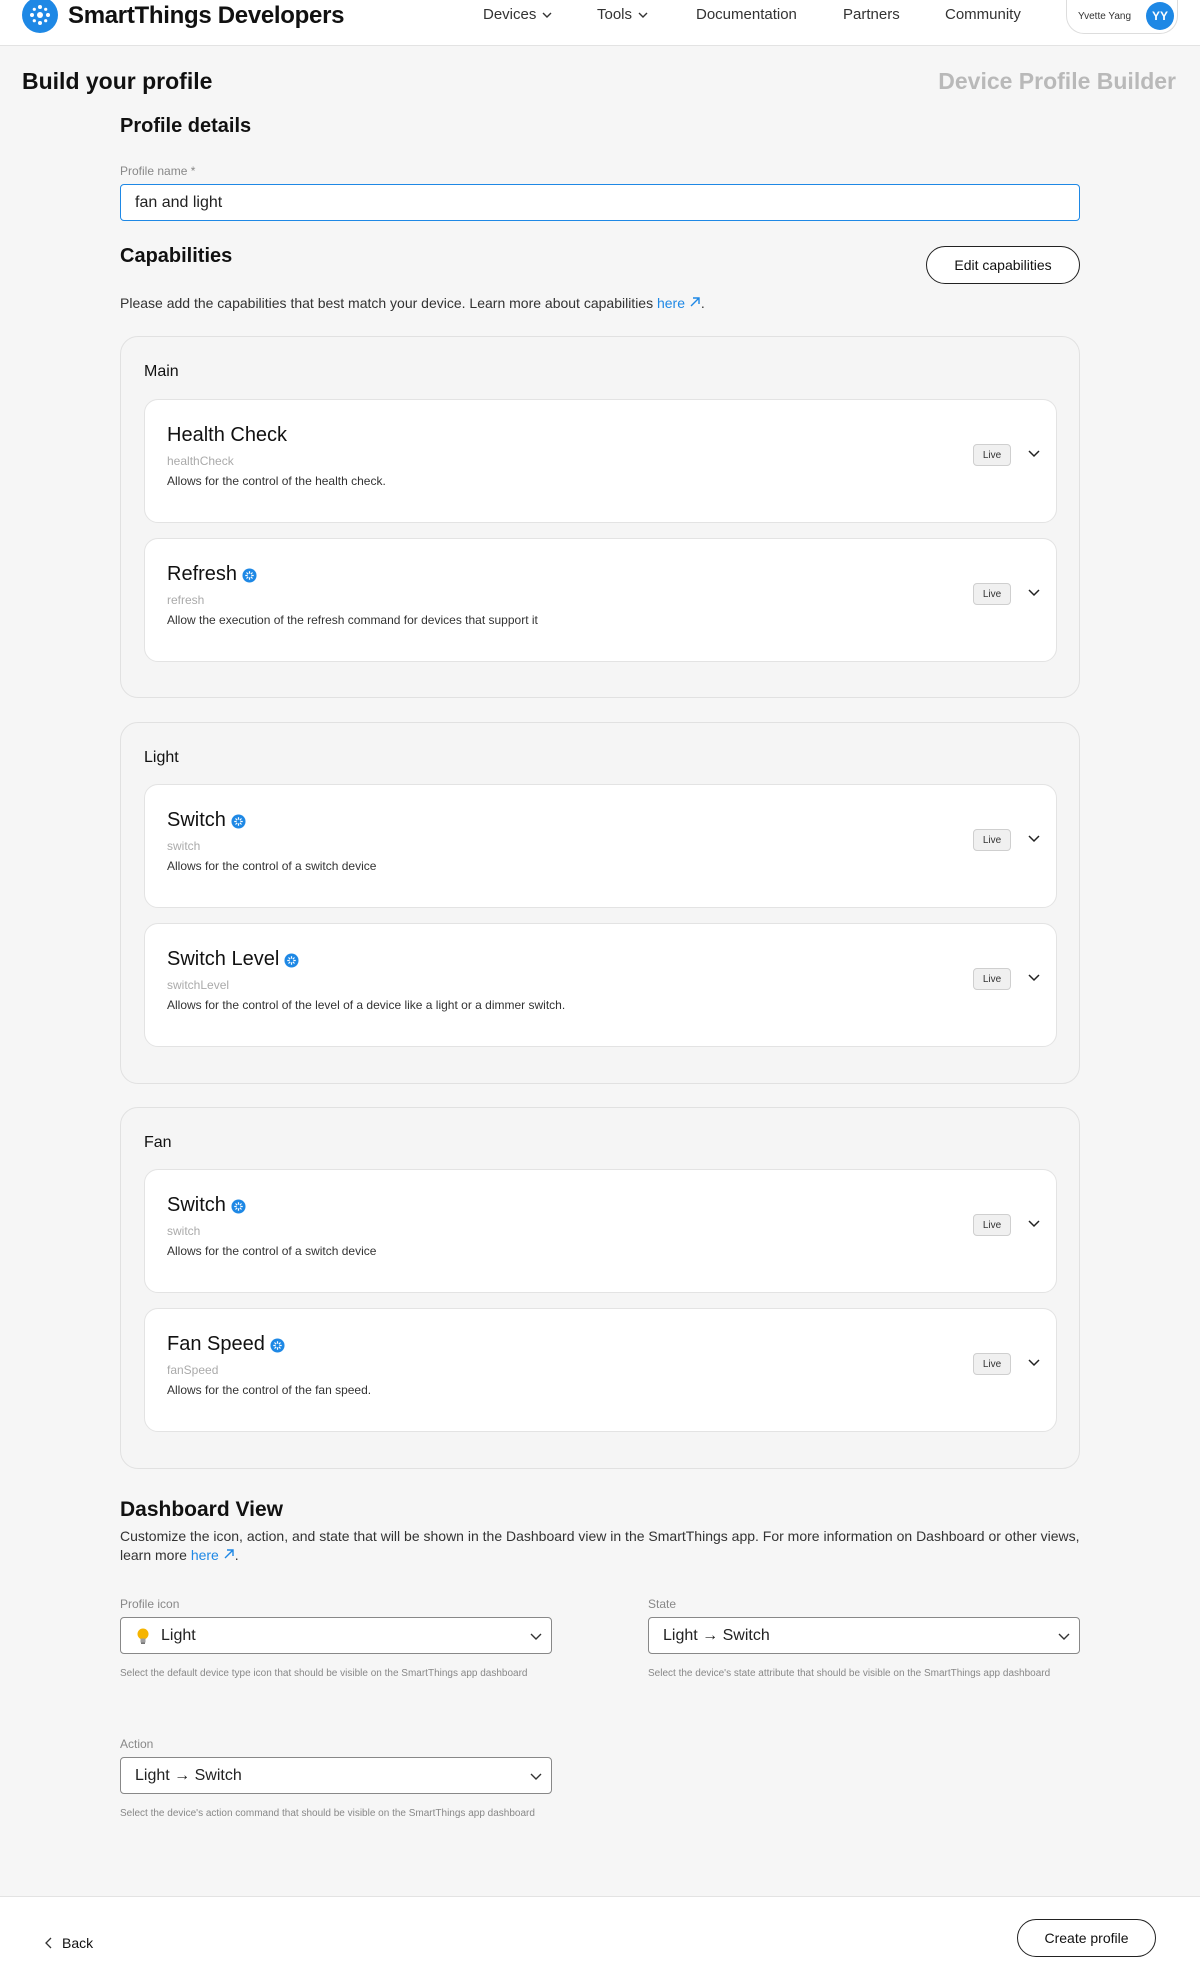  I want to click on footer-bar: Back Create profile, so click(600, 1939).